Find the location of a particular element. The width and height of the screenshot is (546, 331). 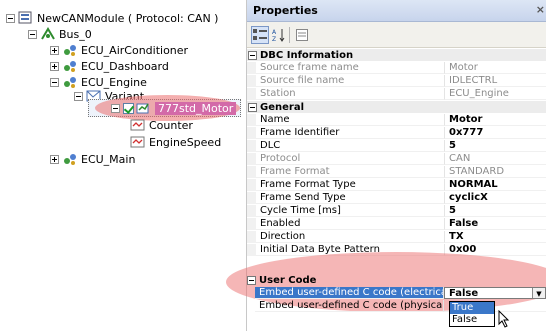

property-name: Frame Format Type is located at coordinates (350, 185).